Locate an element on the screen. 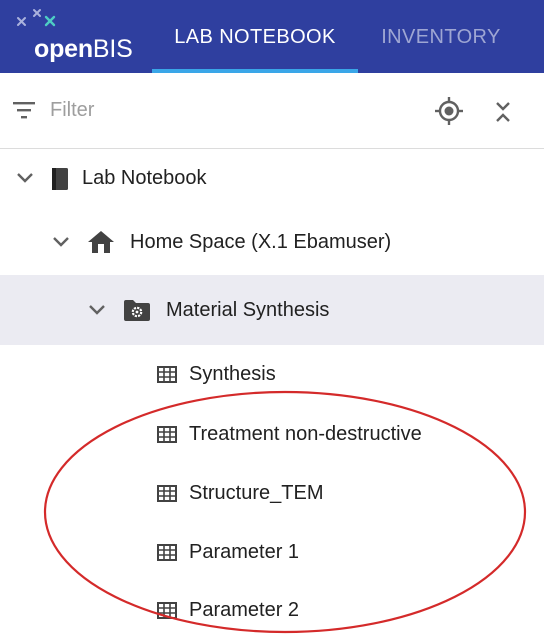 The height and width of the screenshot is (637, 544). app-header: openBIS LAB NOTEBOOK INVENTORY is located at coordinates (272, 36).